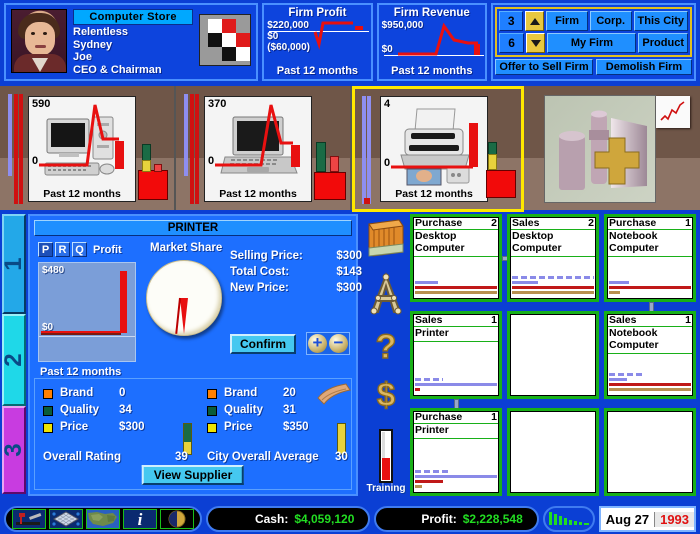 The height and width of the screenshot is (534, 700). Describe the element at coordinates (492, 162) in the screenshot. I see `shelf-bar-yellow` at that location.